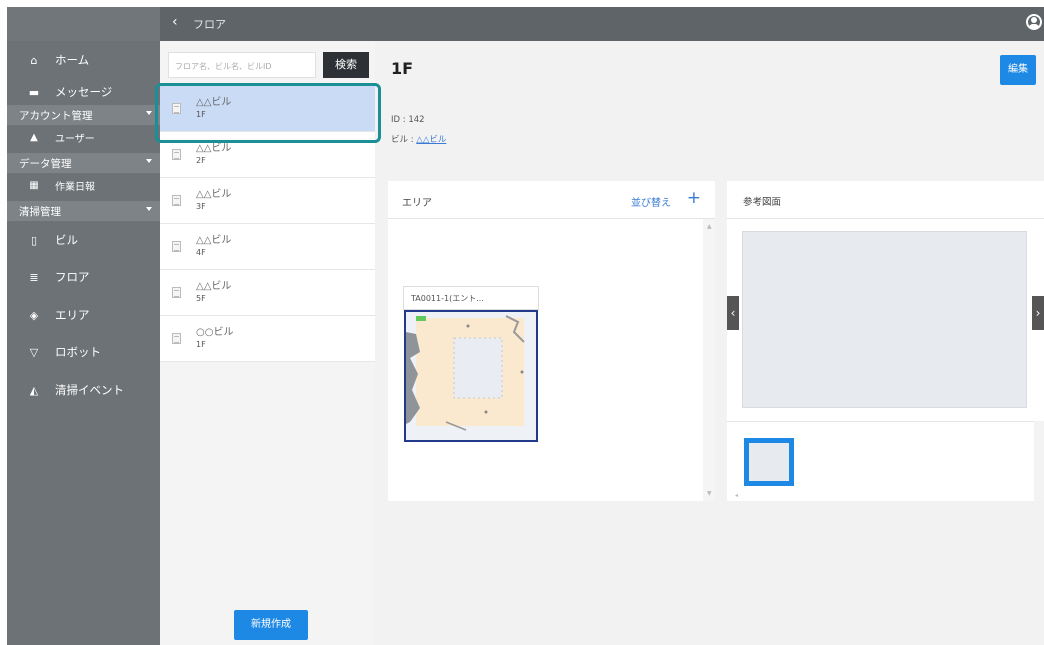 Image resolution: width=1044 pixels, height=645 pixels. I want to click on page-title: 1F, so click(402, 68).